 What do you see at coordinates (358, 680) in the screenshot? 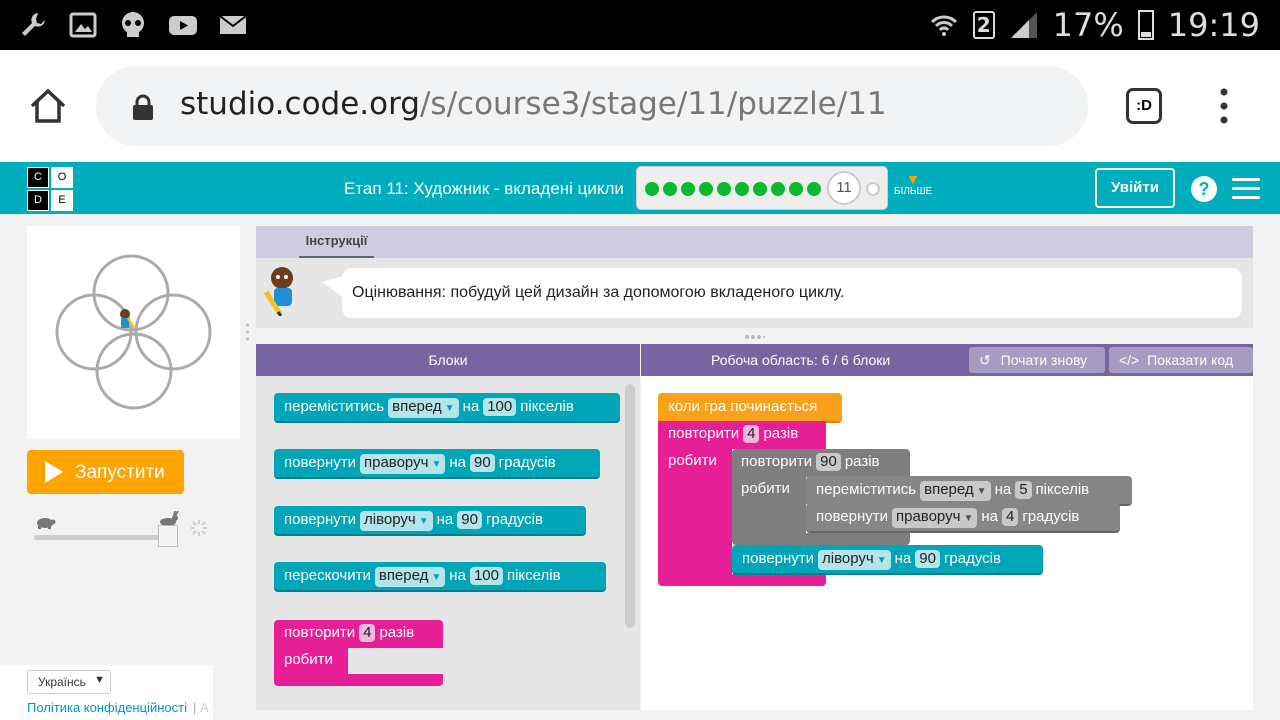
I see `repeat-block-bottom` at bounding box center [358, 680].